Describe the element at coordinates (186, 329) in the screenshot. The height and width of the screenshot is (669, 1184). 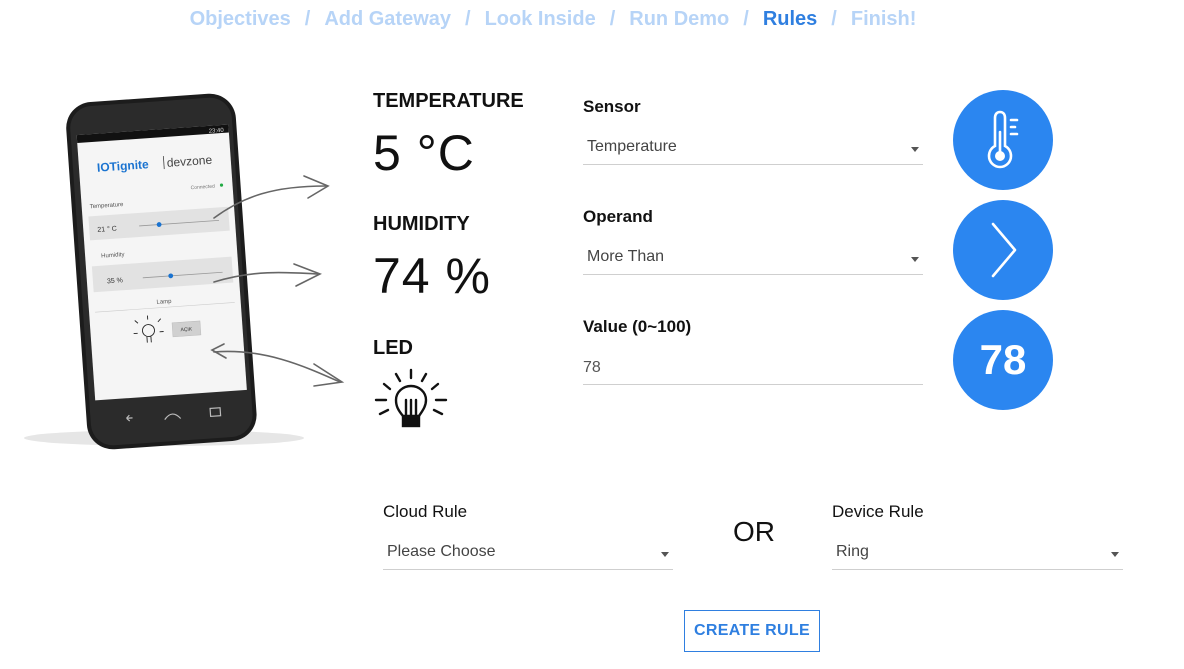
I see `phone-lamp-button: AÇIK` at that location.